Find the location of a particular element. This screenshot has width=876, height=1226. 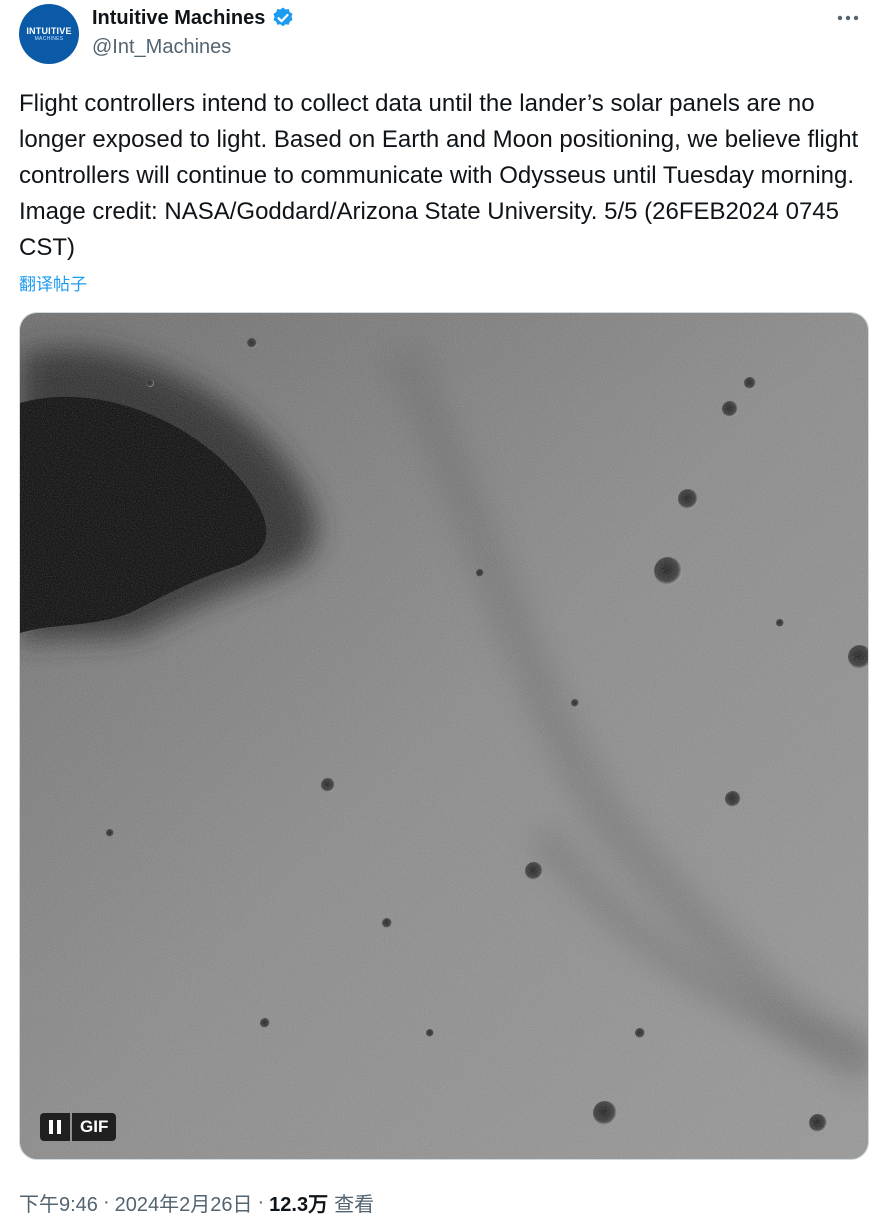

views-label: 查看 is located at coordinates (354, 1205).